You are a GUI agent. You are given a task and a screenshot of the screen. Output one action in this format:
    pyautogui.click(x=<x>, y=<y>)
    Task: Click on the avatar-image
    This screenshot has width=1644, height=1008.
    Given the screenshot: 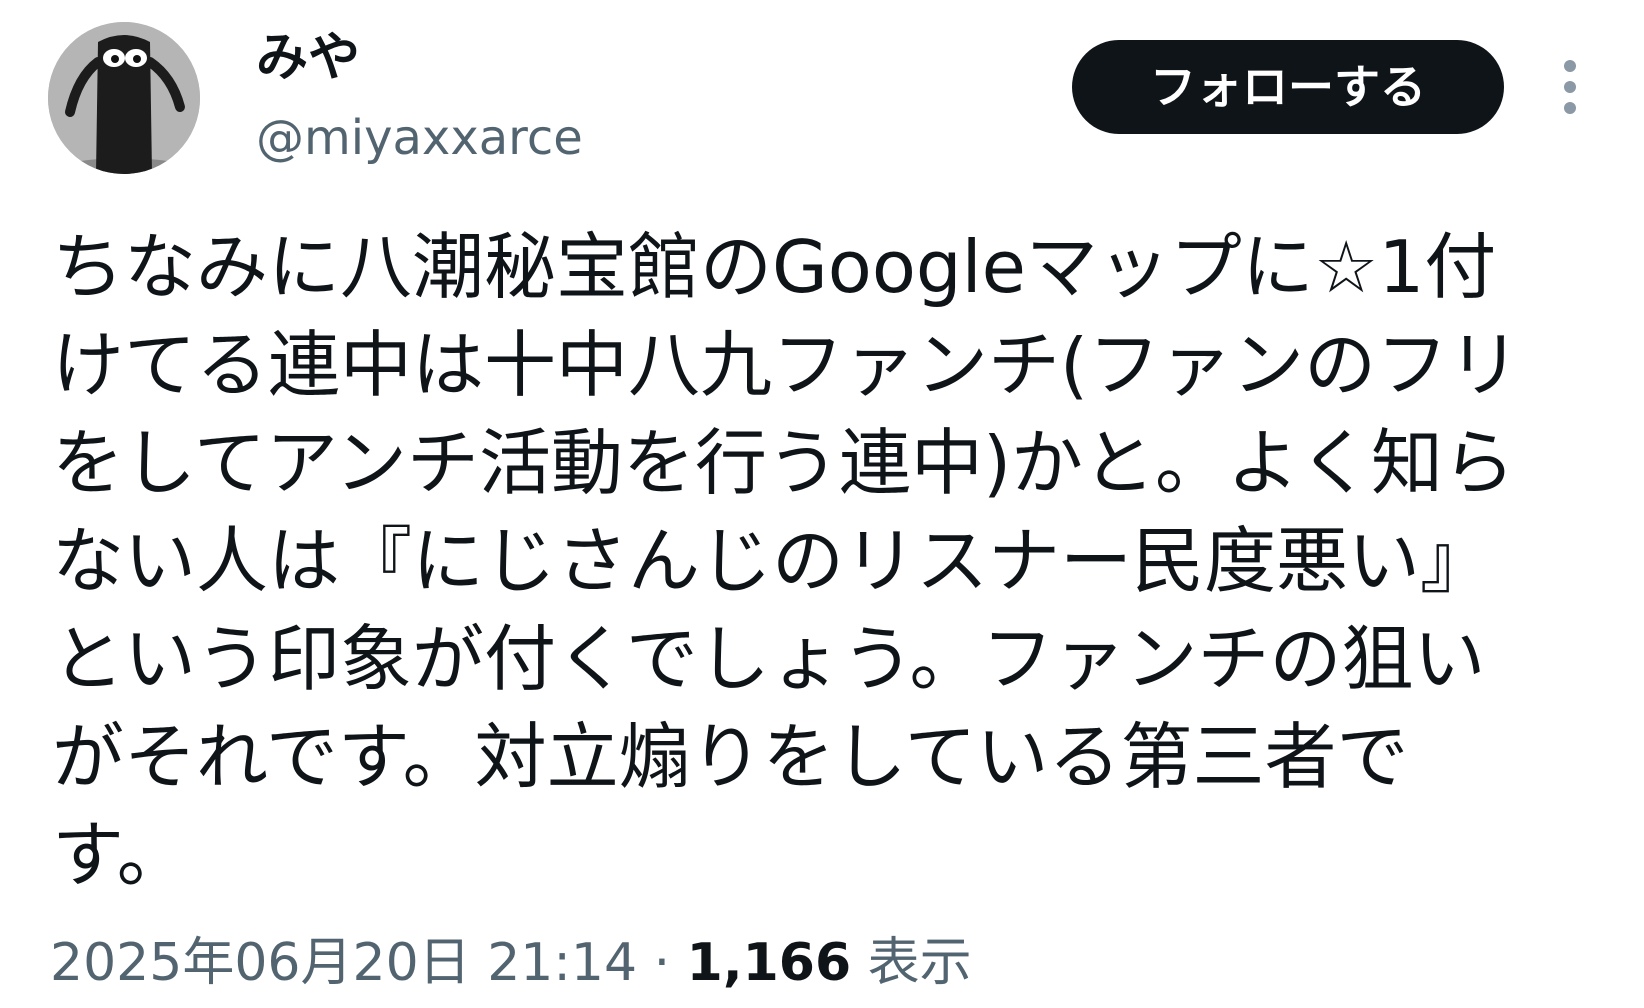 What is the action you would take?
    pyautogui.click(x=124, y=98)
    